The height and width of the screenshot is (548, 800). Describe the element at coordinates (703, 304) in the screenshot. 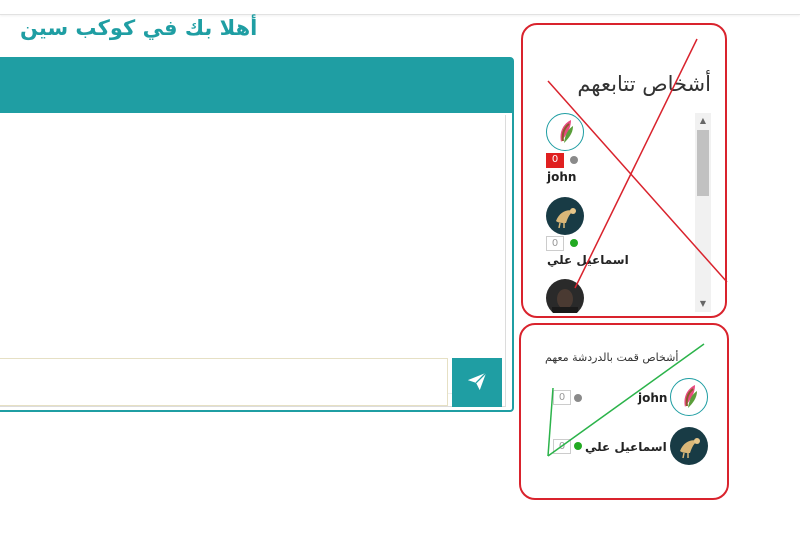

I see `scroll-down-arrow-icon: ▼` at that location.